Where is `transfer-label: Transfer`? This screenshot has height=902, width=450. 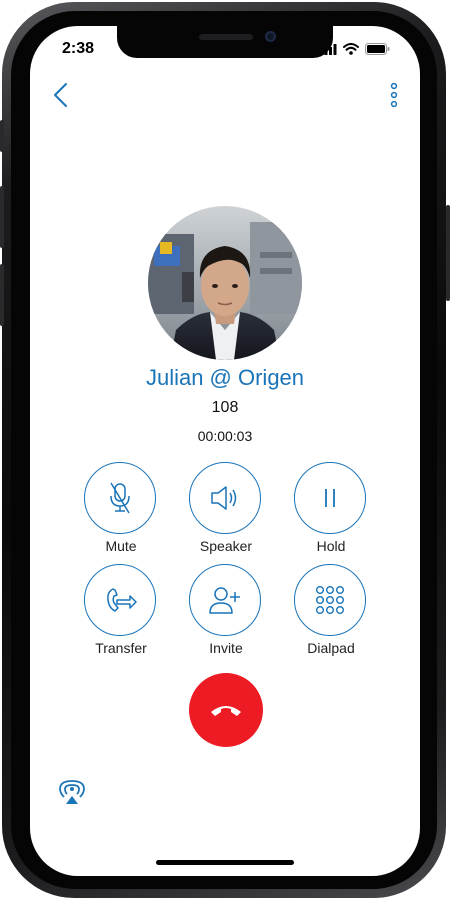 transfer-label: Transfer is located at coordinates (121, 648).